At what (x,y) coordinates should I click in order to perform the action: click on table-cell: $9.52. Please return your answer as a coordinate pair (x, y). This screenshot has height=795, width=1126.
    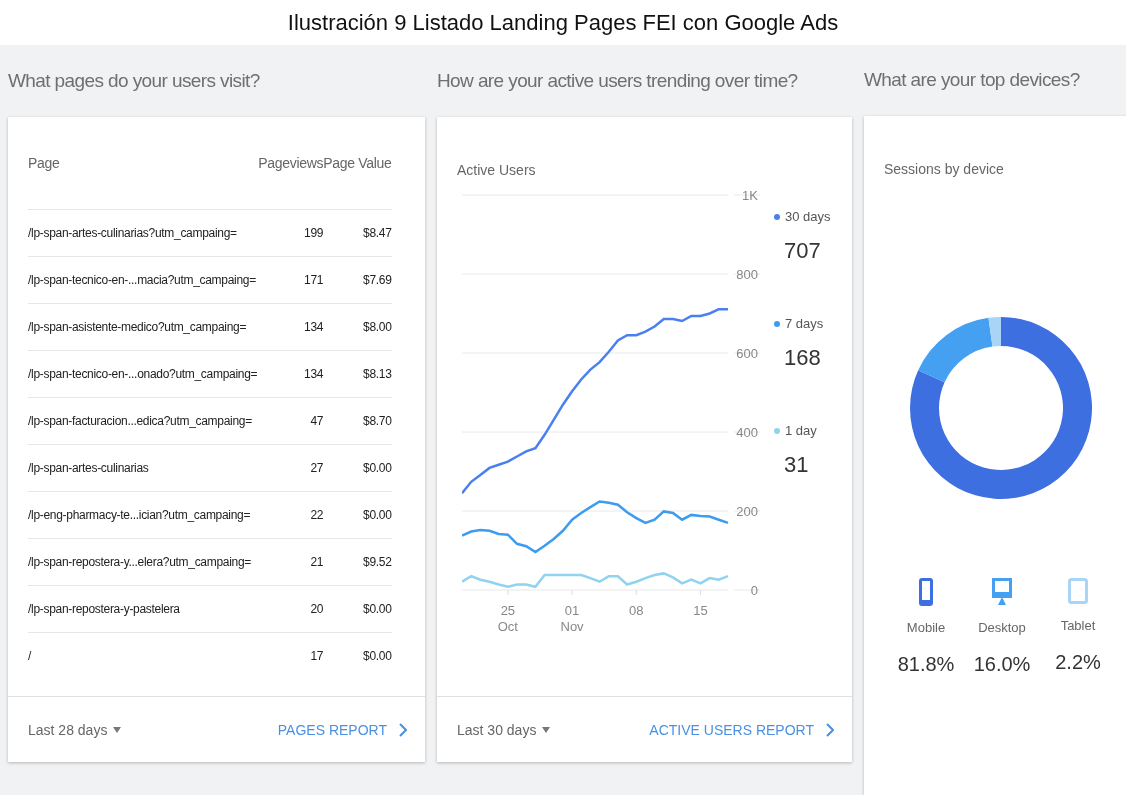
    Looking at the image, I should click on (357, 562).